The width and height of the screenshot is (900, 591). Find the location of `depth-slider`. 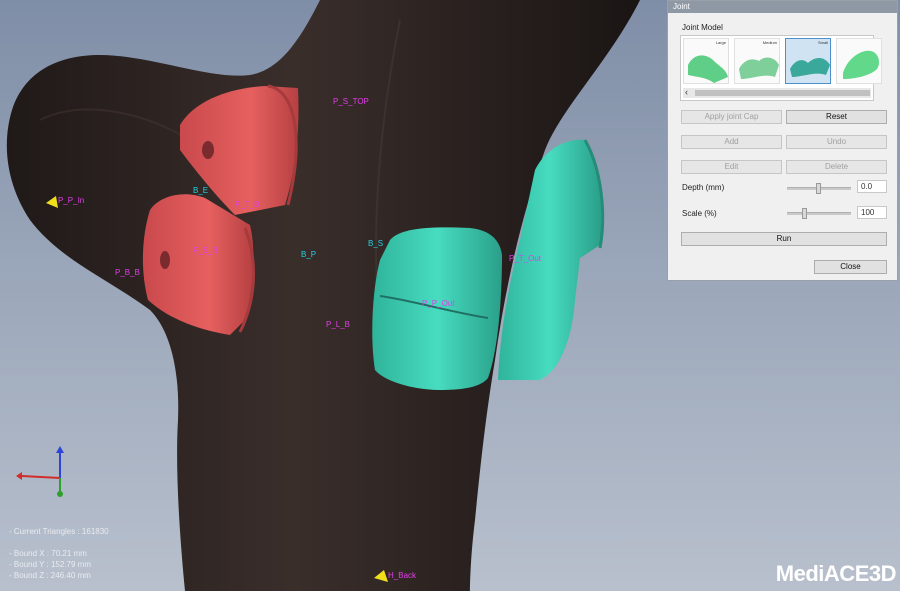

depth-slider is located at coordinates (819, 188).